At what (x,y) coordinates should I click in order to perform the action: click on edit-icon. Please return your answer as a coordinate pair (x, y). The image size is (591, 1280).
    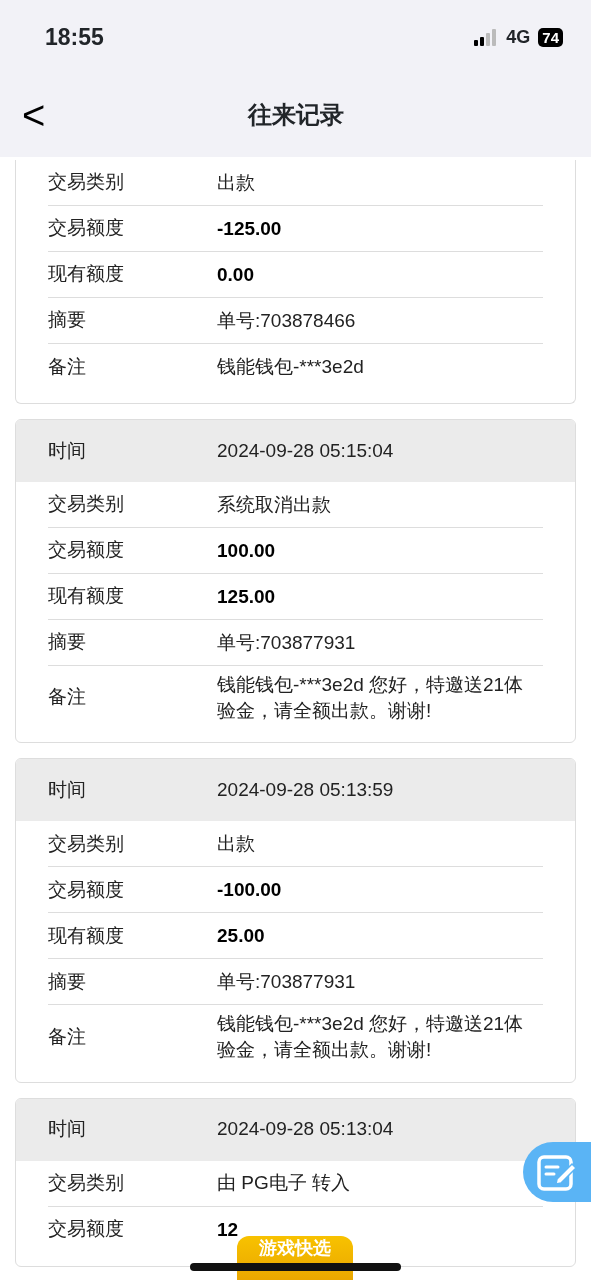
    Looking at the image, I should click on (557, 1172).